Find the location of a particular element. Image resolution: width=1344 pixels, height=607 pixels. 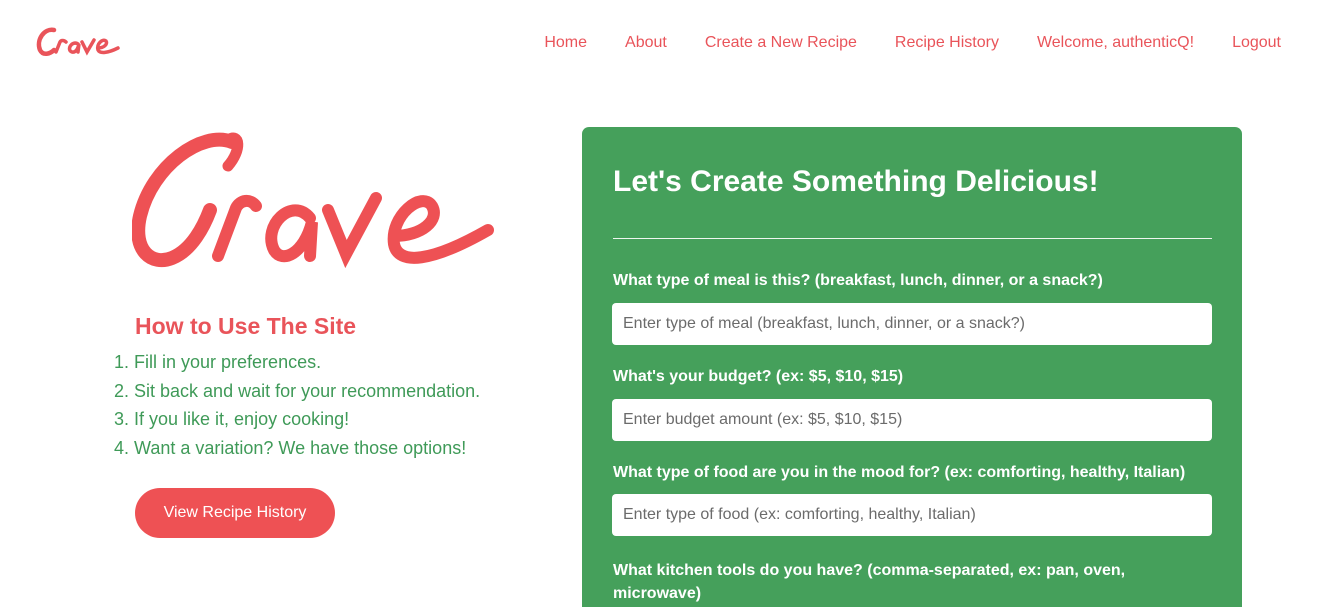

form-divider is located at coordinates (912, 238).